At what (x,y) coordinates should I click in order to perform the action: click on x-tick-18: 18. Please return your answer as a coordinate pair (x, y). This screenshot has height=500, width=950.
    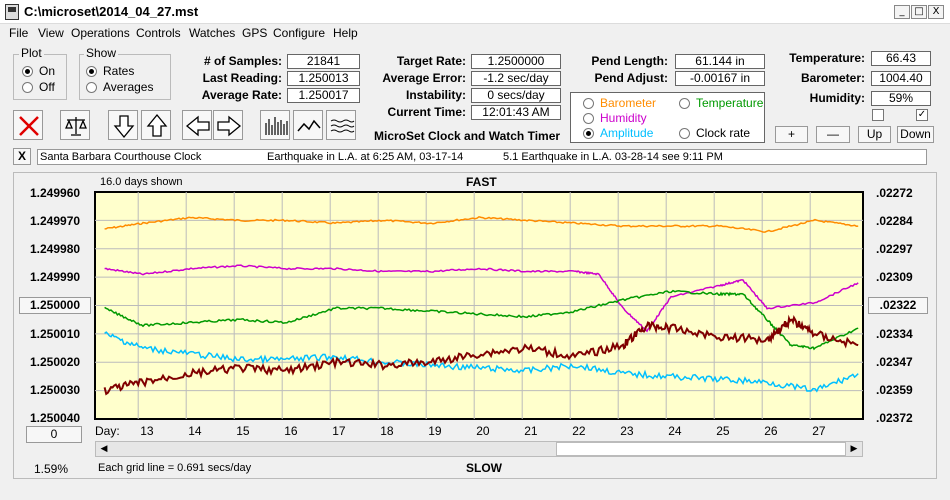
    Looking at the image, I should click on (387, 431).